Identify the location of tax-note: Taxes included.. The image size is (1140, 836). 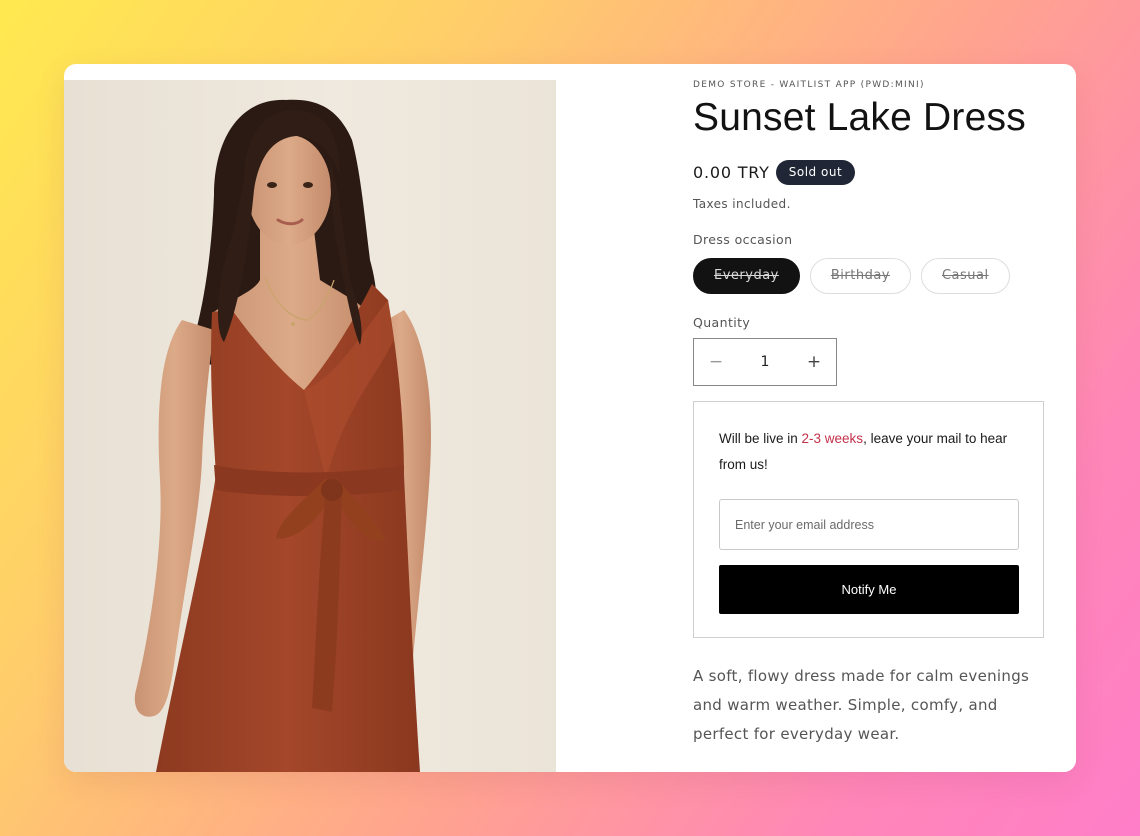
(742, 204).